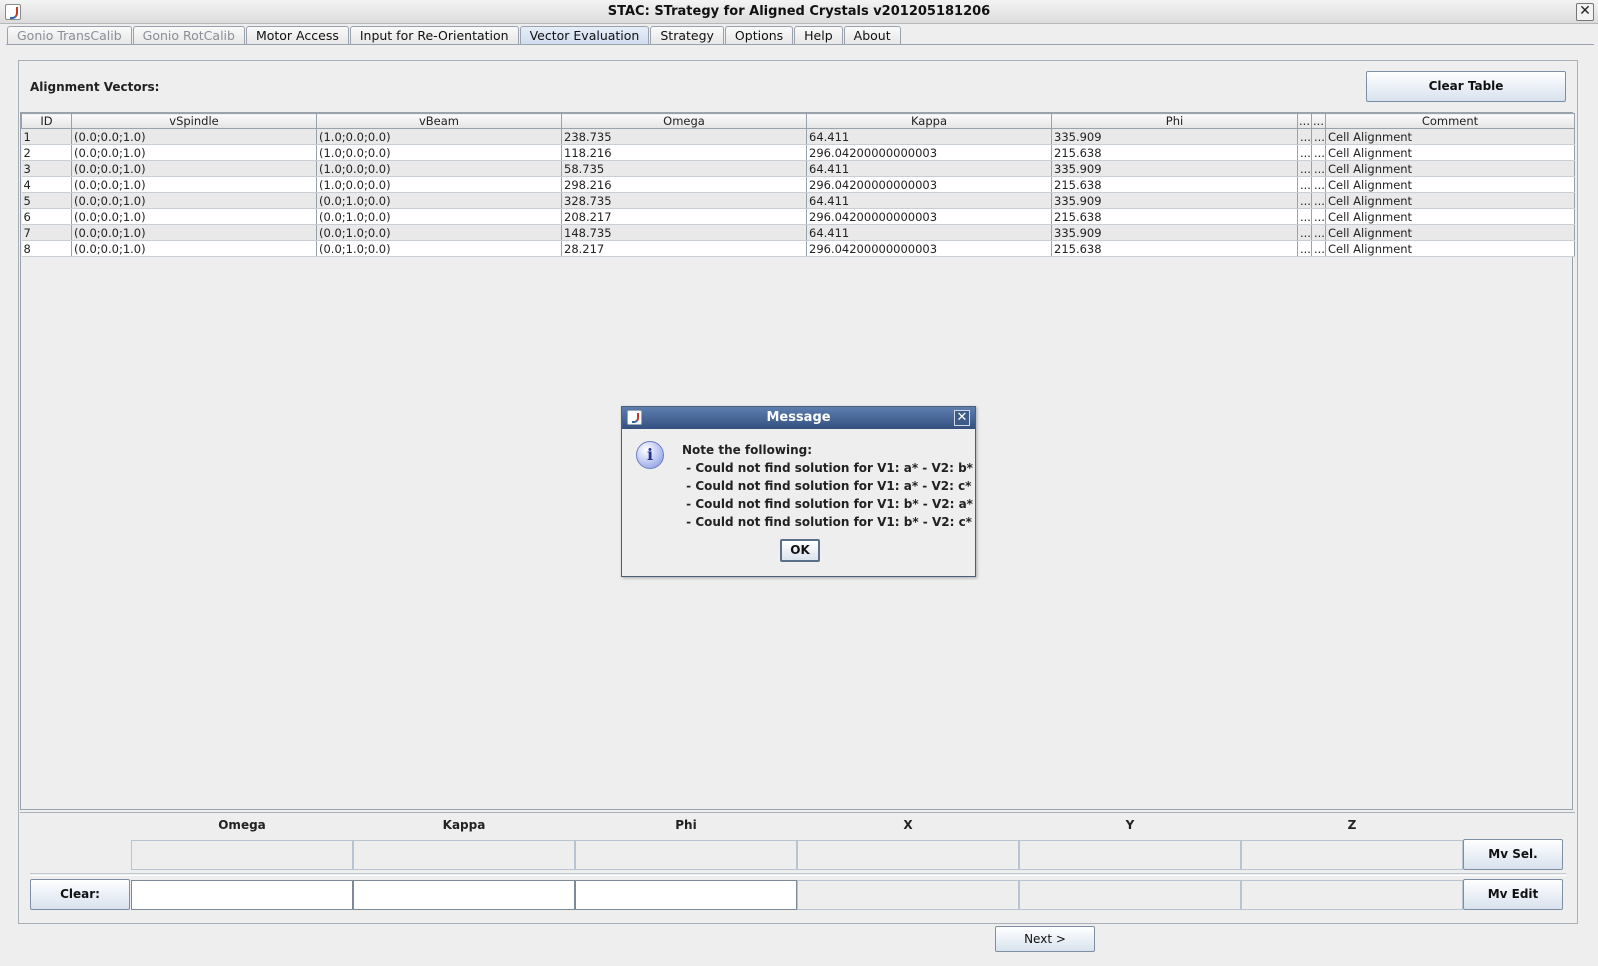  I want to click on cell-id: 5, so click(46, 200).